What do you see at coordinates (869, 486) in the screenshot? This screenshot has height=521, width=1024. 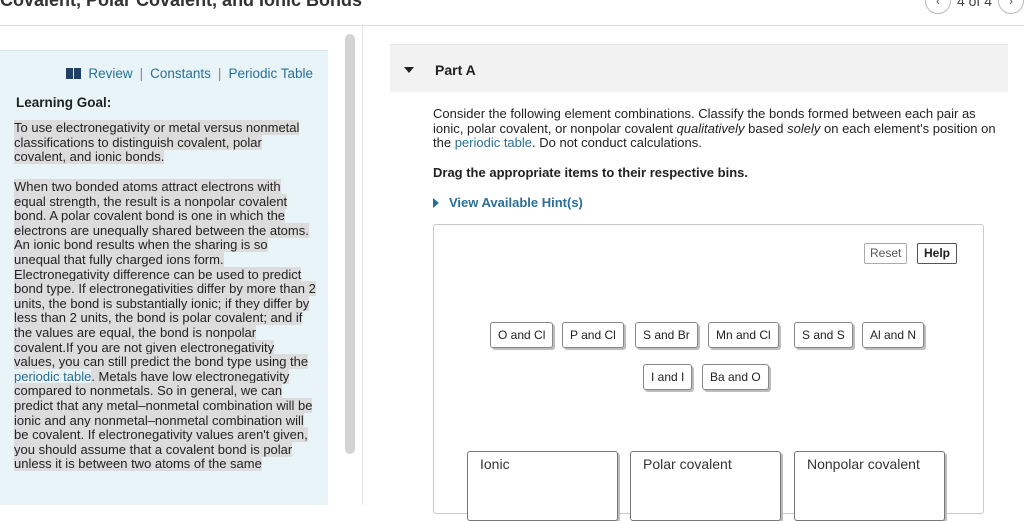 I see `bin-nonpolar-covalent: Nonpolar covalent` at bounding box center [869, 486].